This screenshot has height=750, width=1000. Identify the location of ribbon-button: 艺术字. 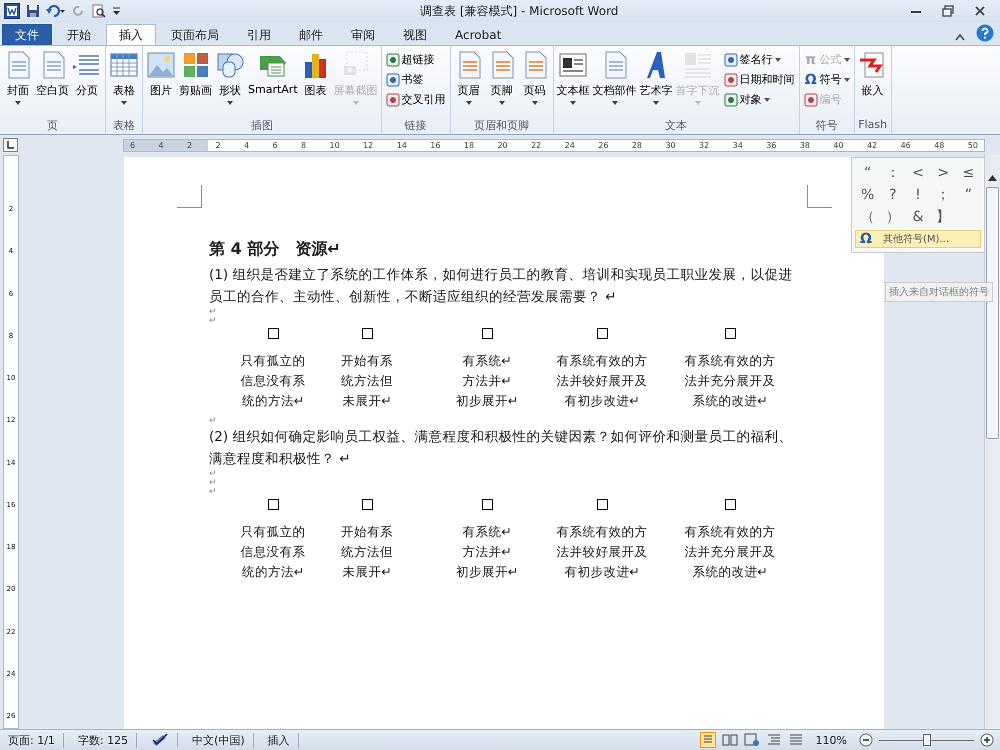
(656, 82).